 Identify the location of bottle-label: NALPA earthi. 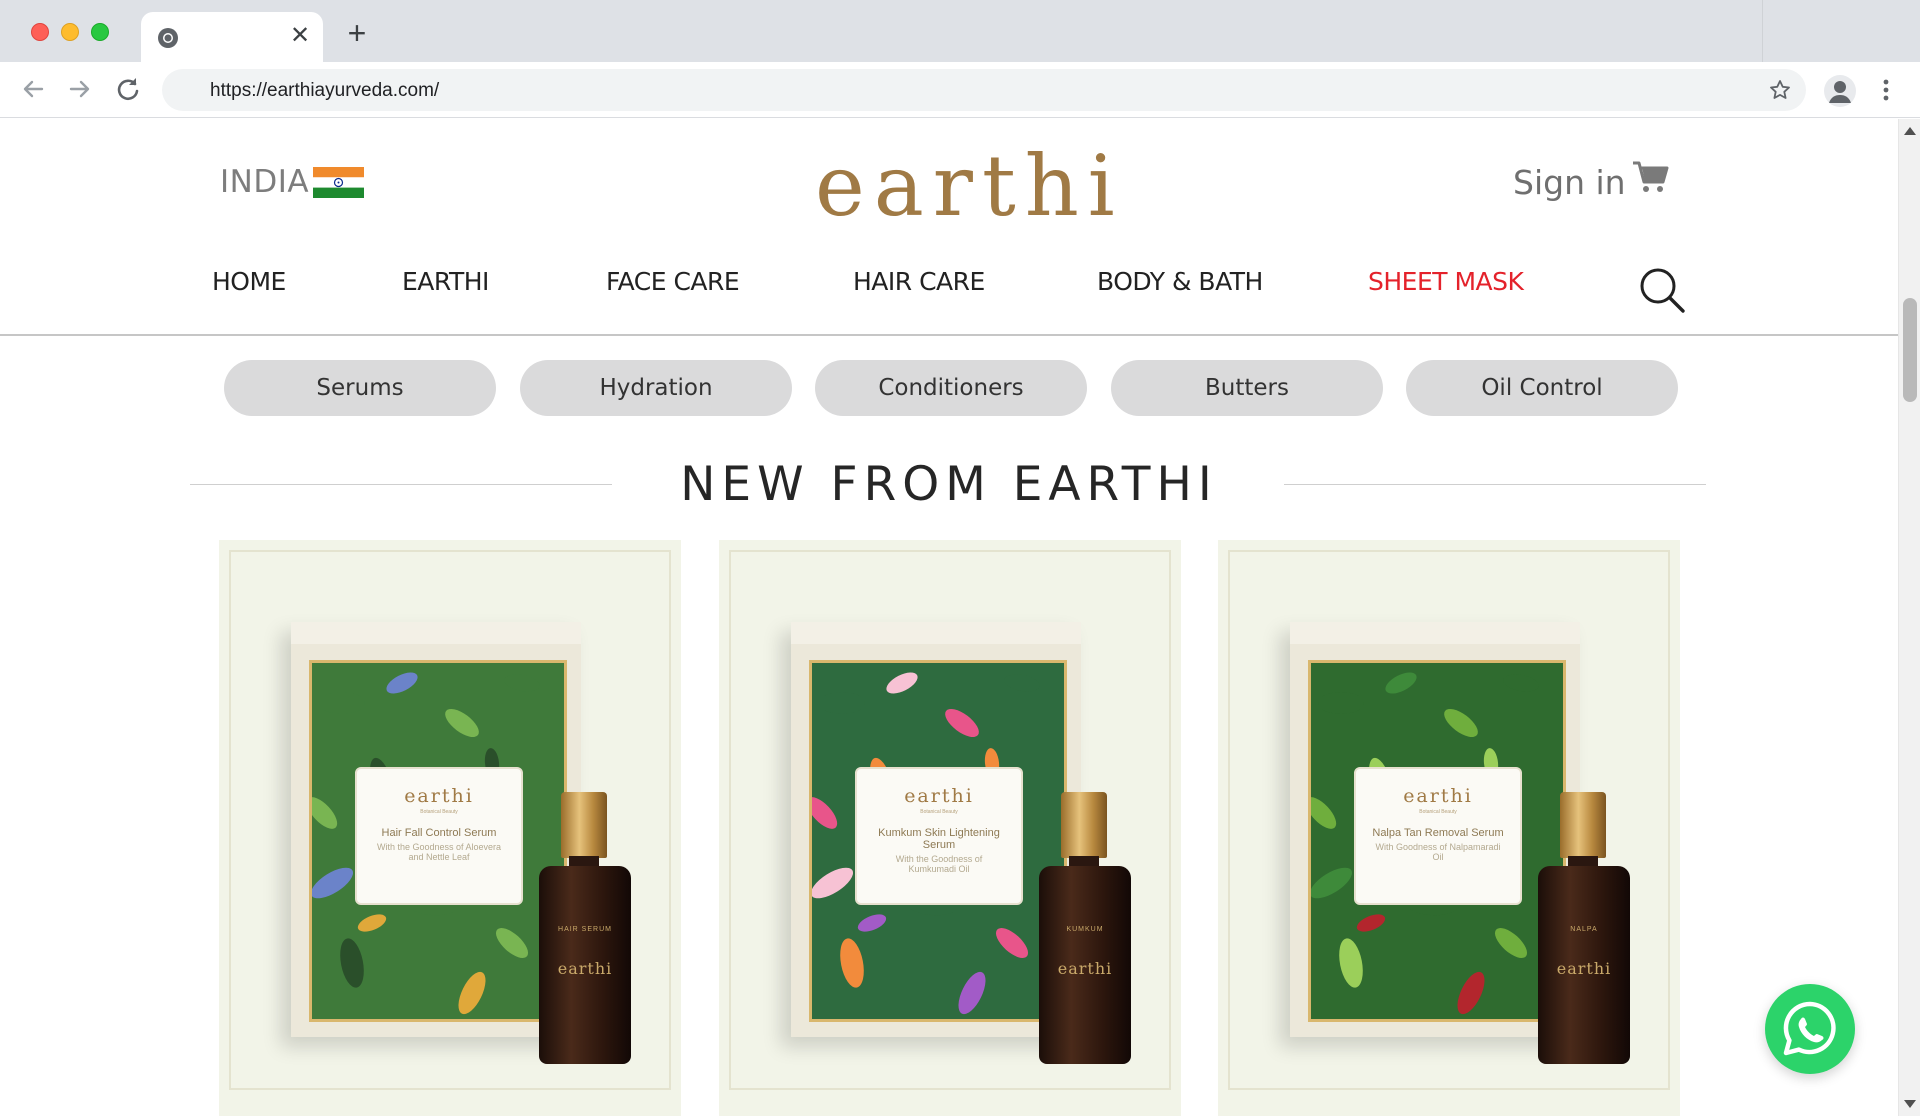
(1584, 952).